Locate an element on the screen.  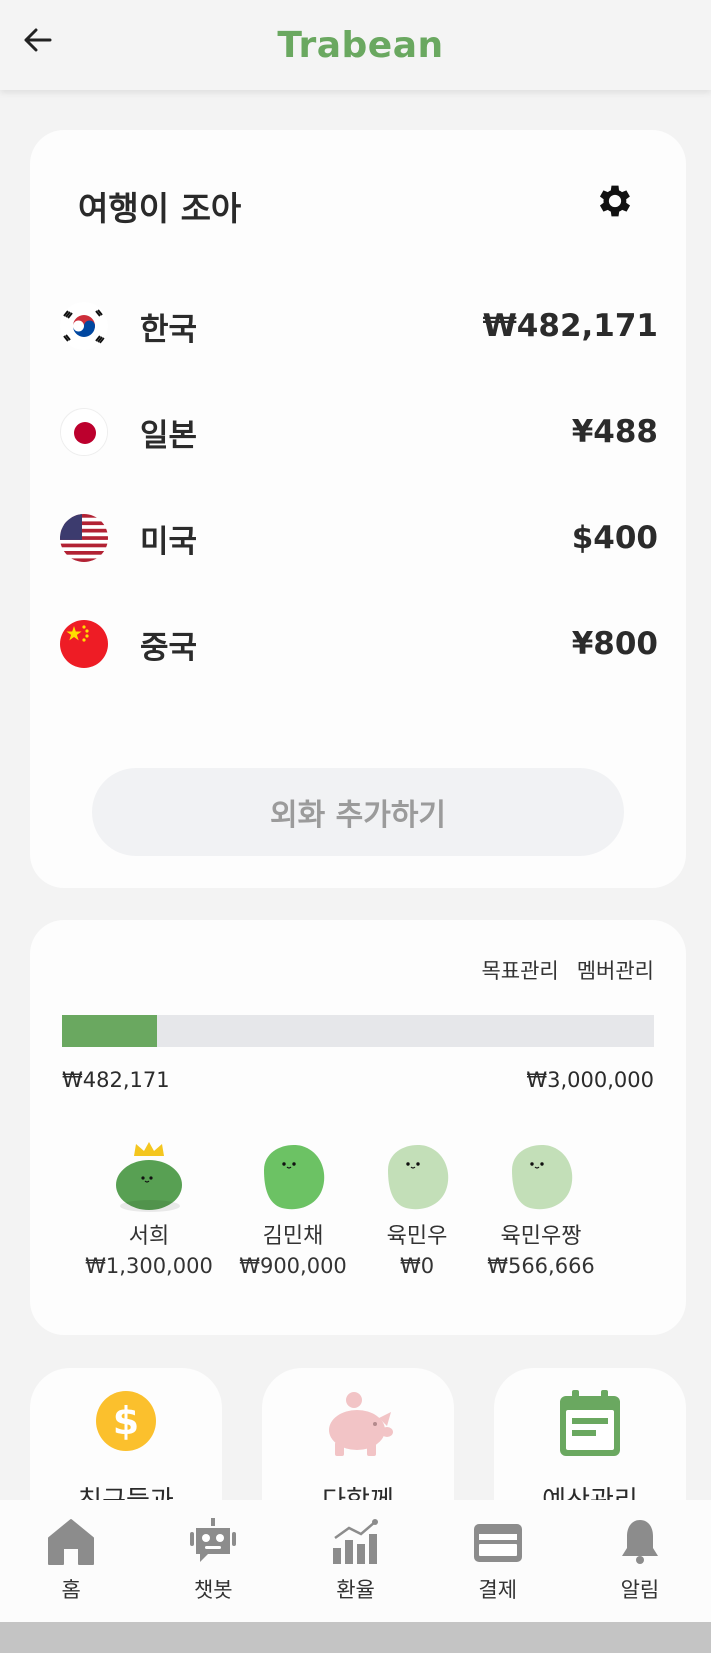
chart-icon is located at coordinates (355, 1541).